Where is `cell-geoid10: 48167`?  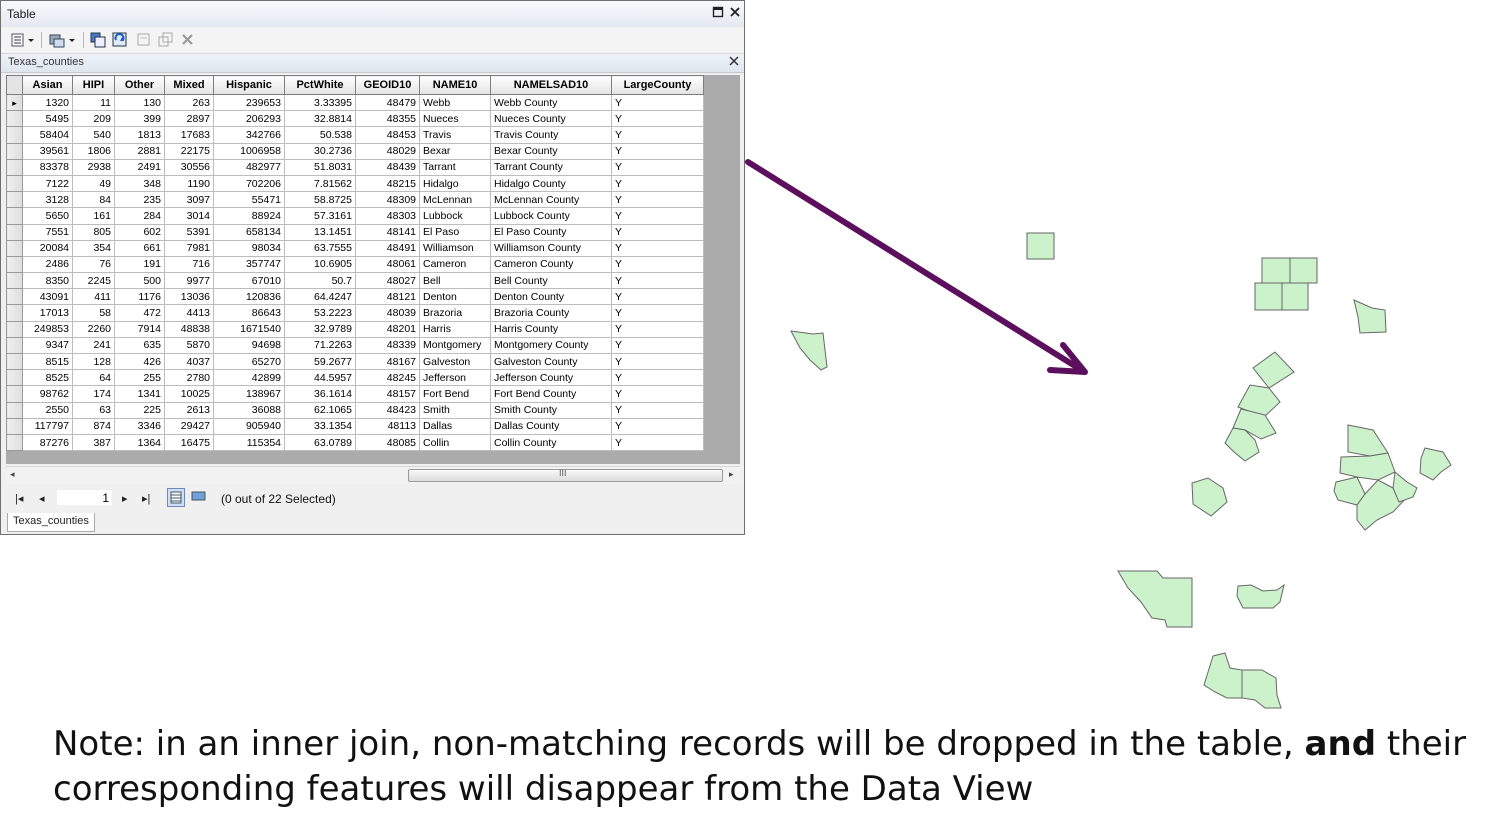
cell-geoid10: 48167 is located at coordinates (387, 361).